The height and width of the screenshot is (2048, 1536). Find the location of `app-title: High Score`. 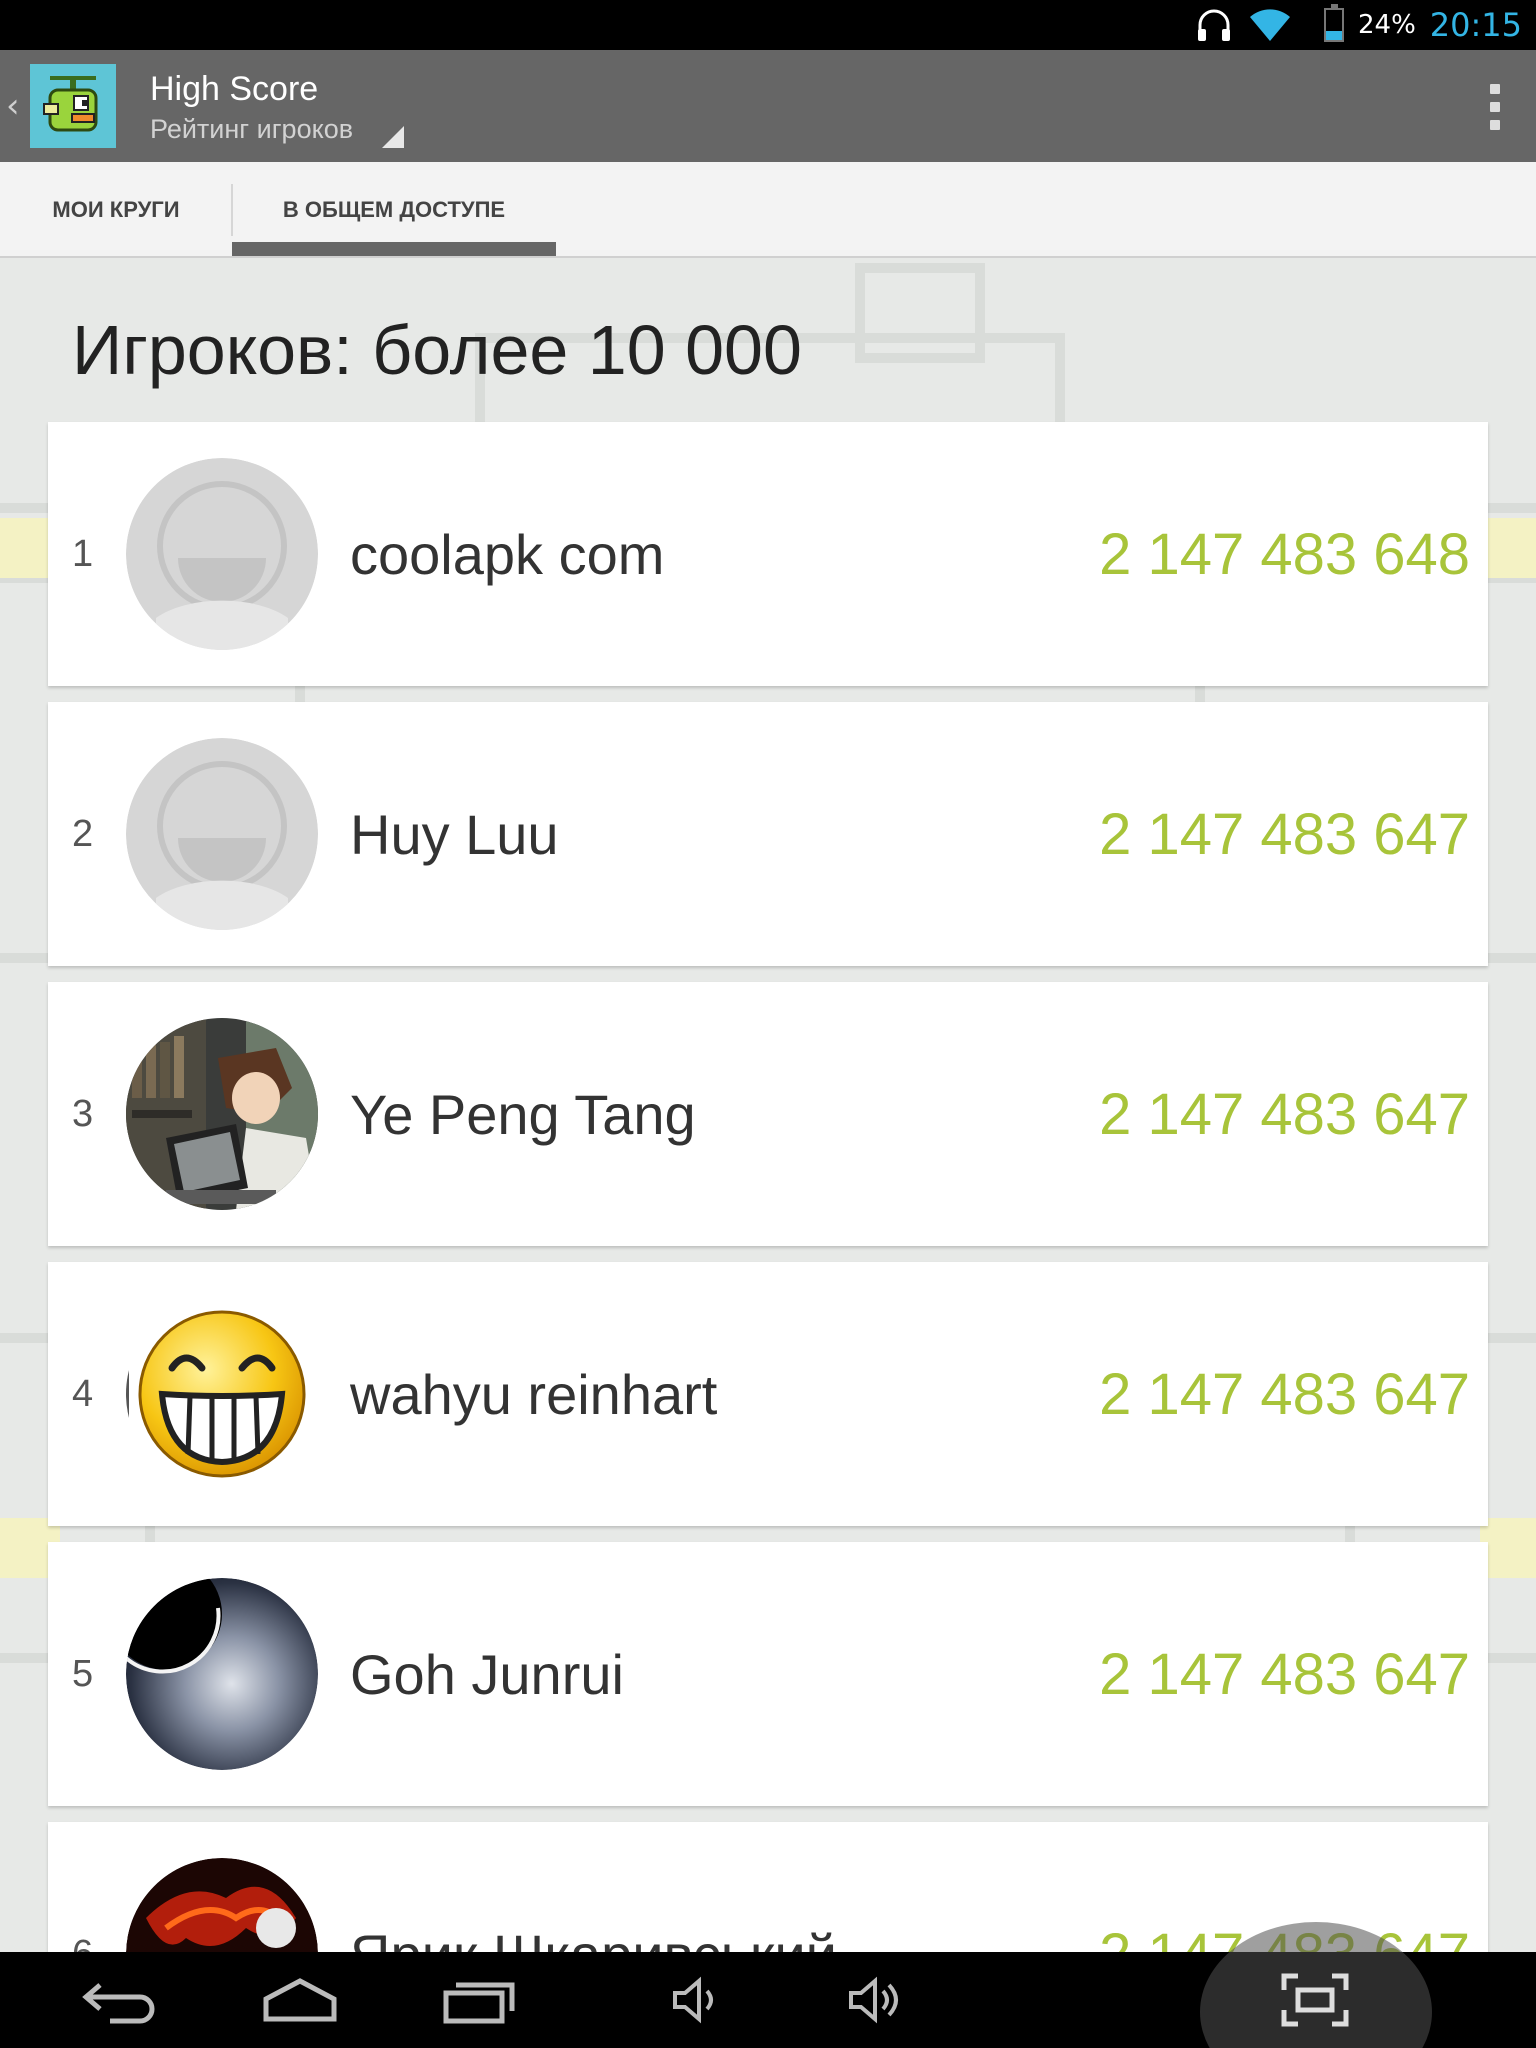

app-title: High Score is located at coordinates (234, 89).